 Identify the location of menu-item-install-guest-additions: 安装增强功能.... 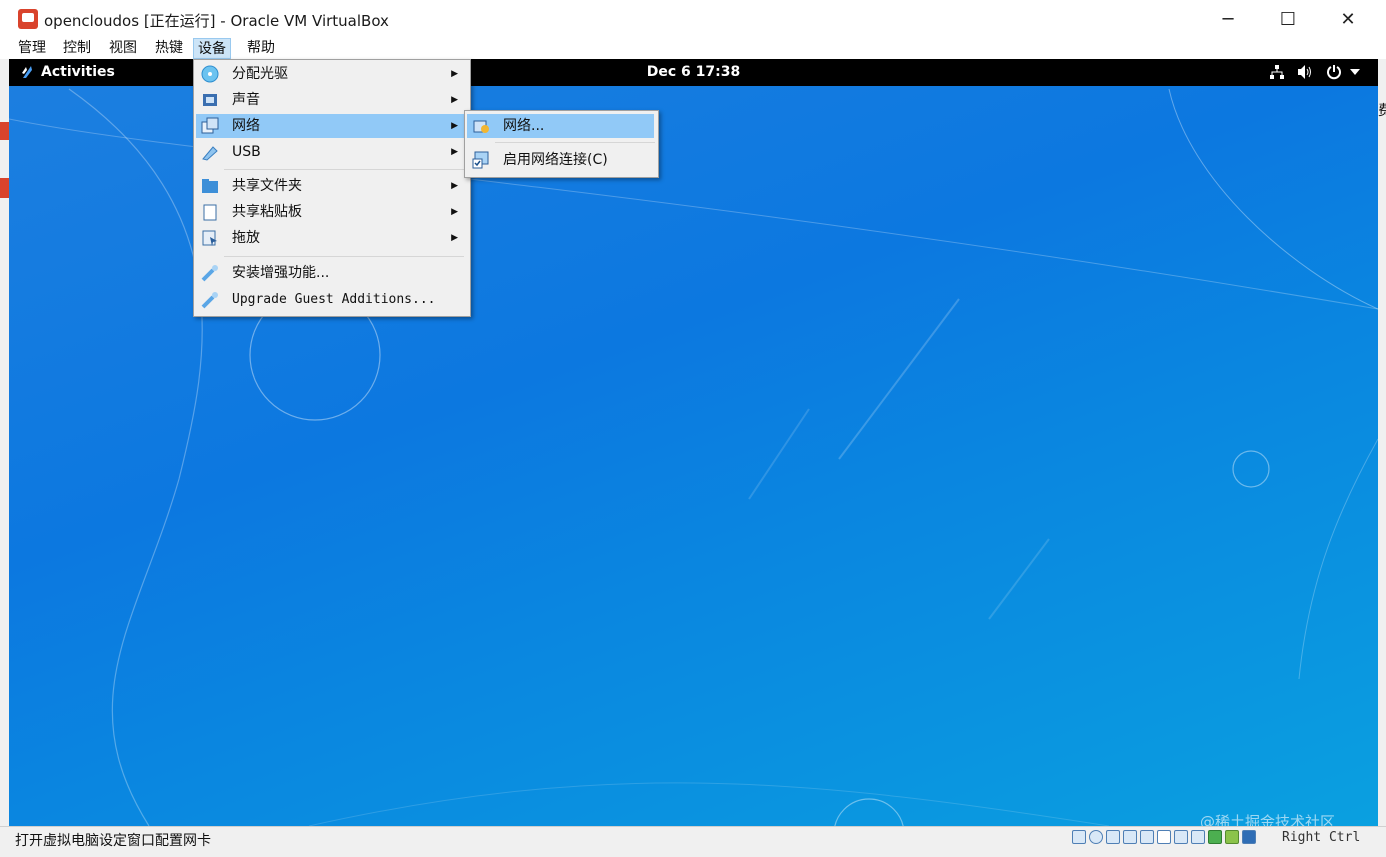
(332, 273).